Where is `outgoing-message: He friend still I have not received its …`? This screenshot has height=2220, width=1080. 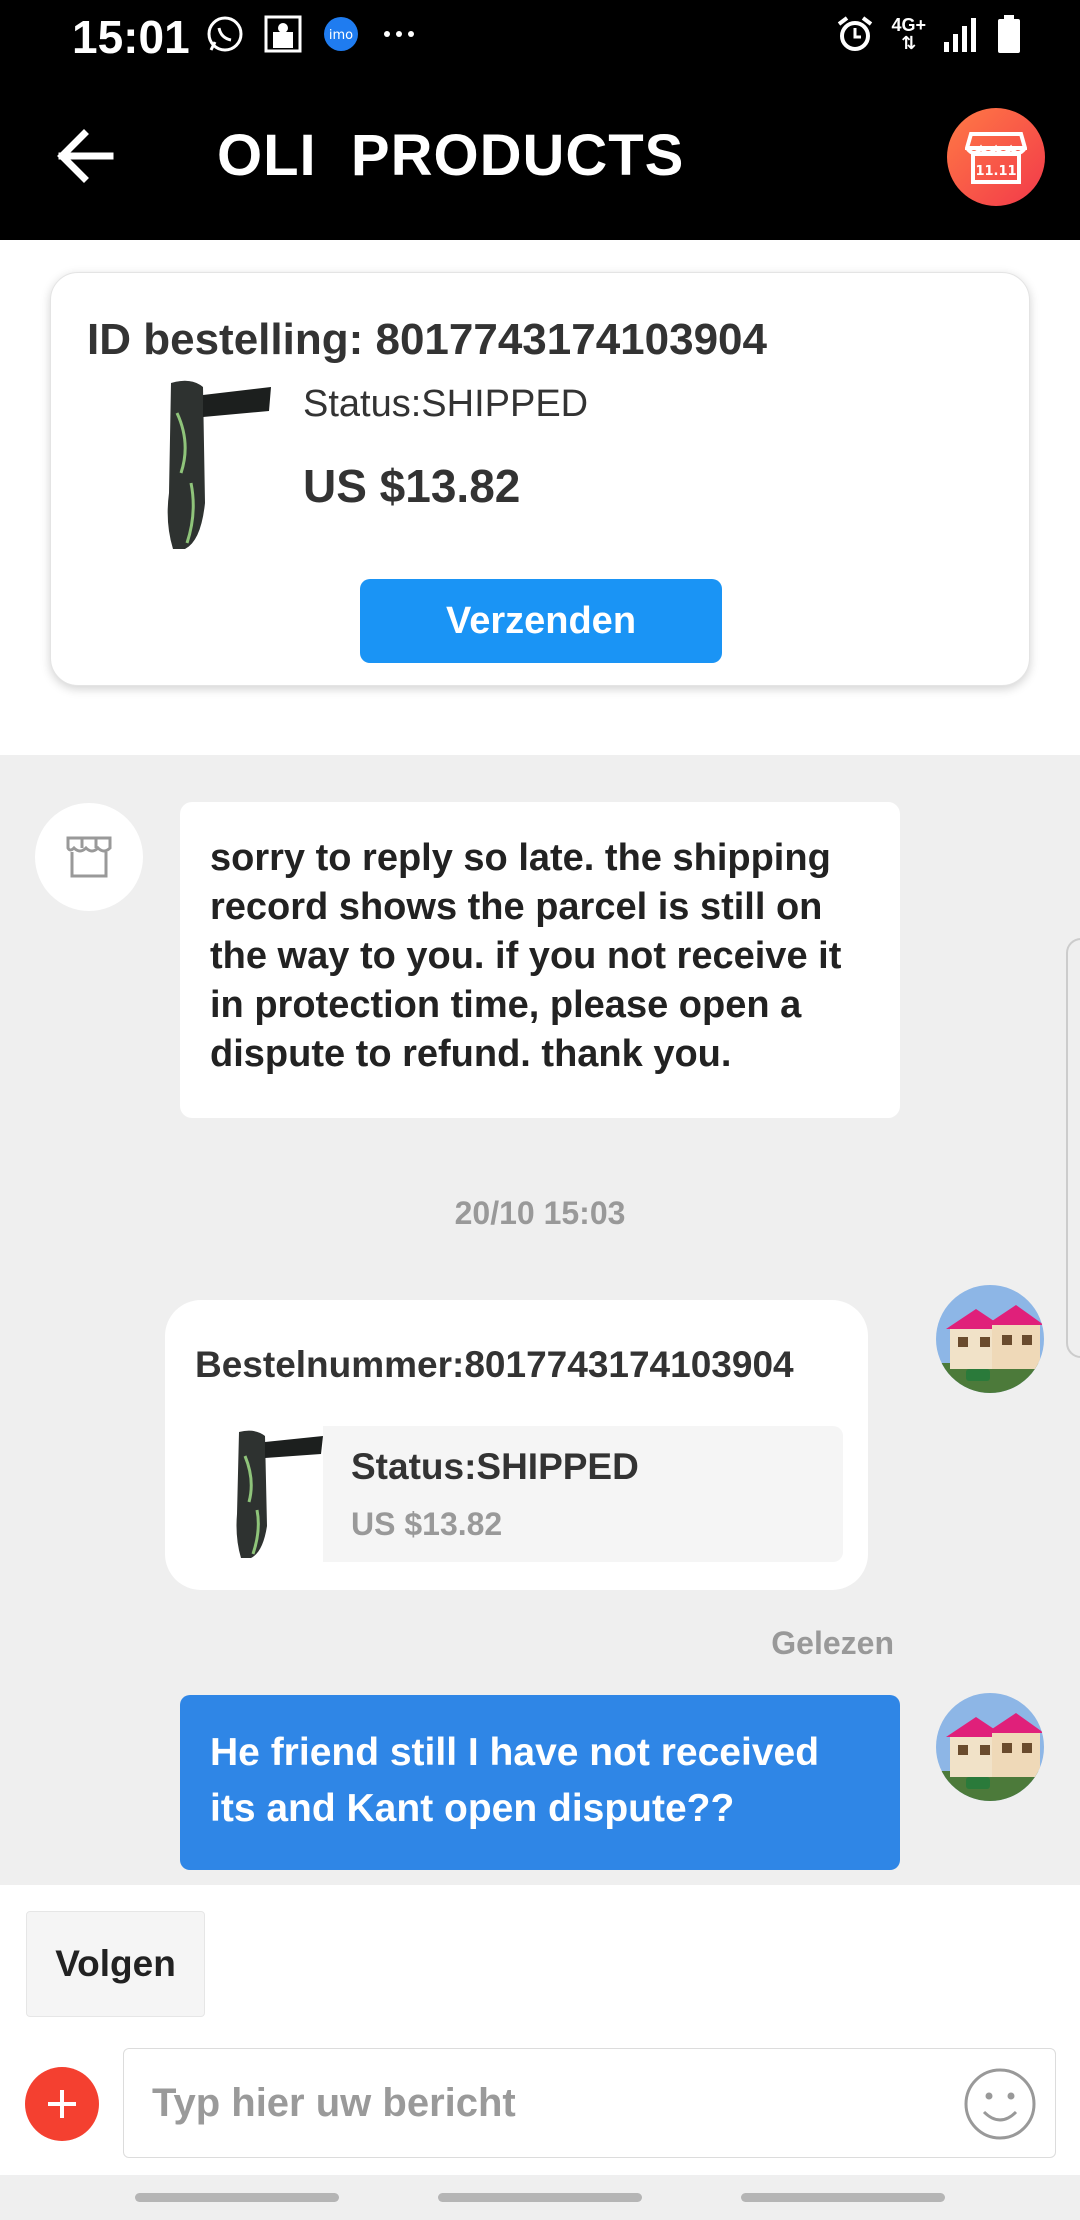
outgoing-message: He friend still I have not received its … is located at coordinates (540, 1782).